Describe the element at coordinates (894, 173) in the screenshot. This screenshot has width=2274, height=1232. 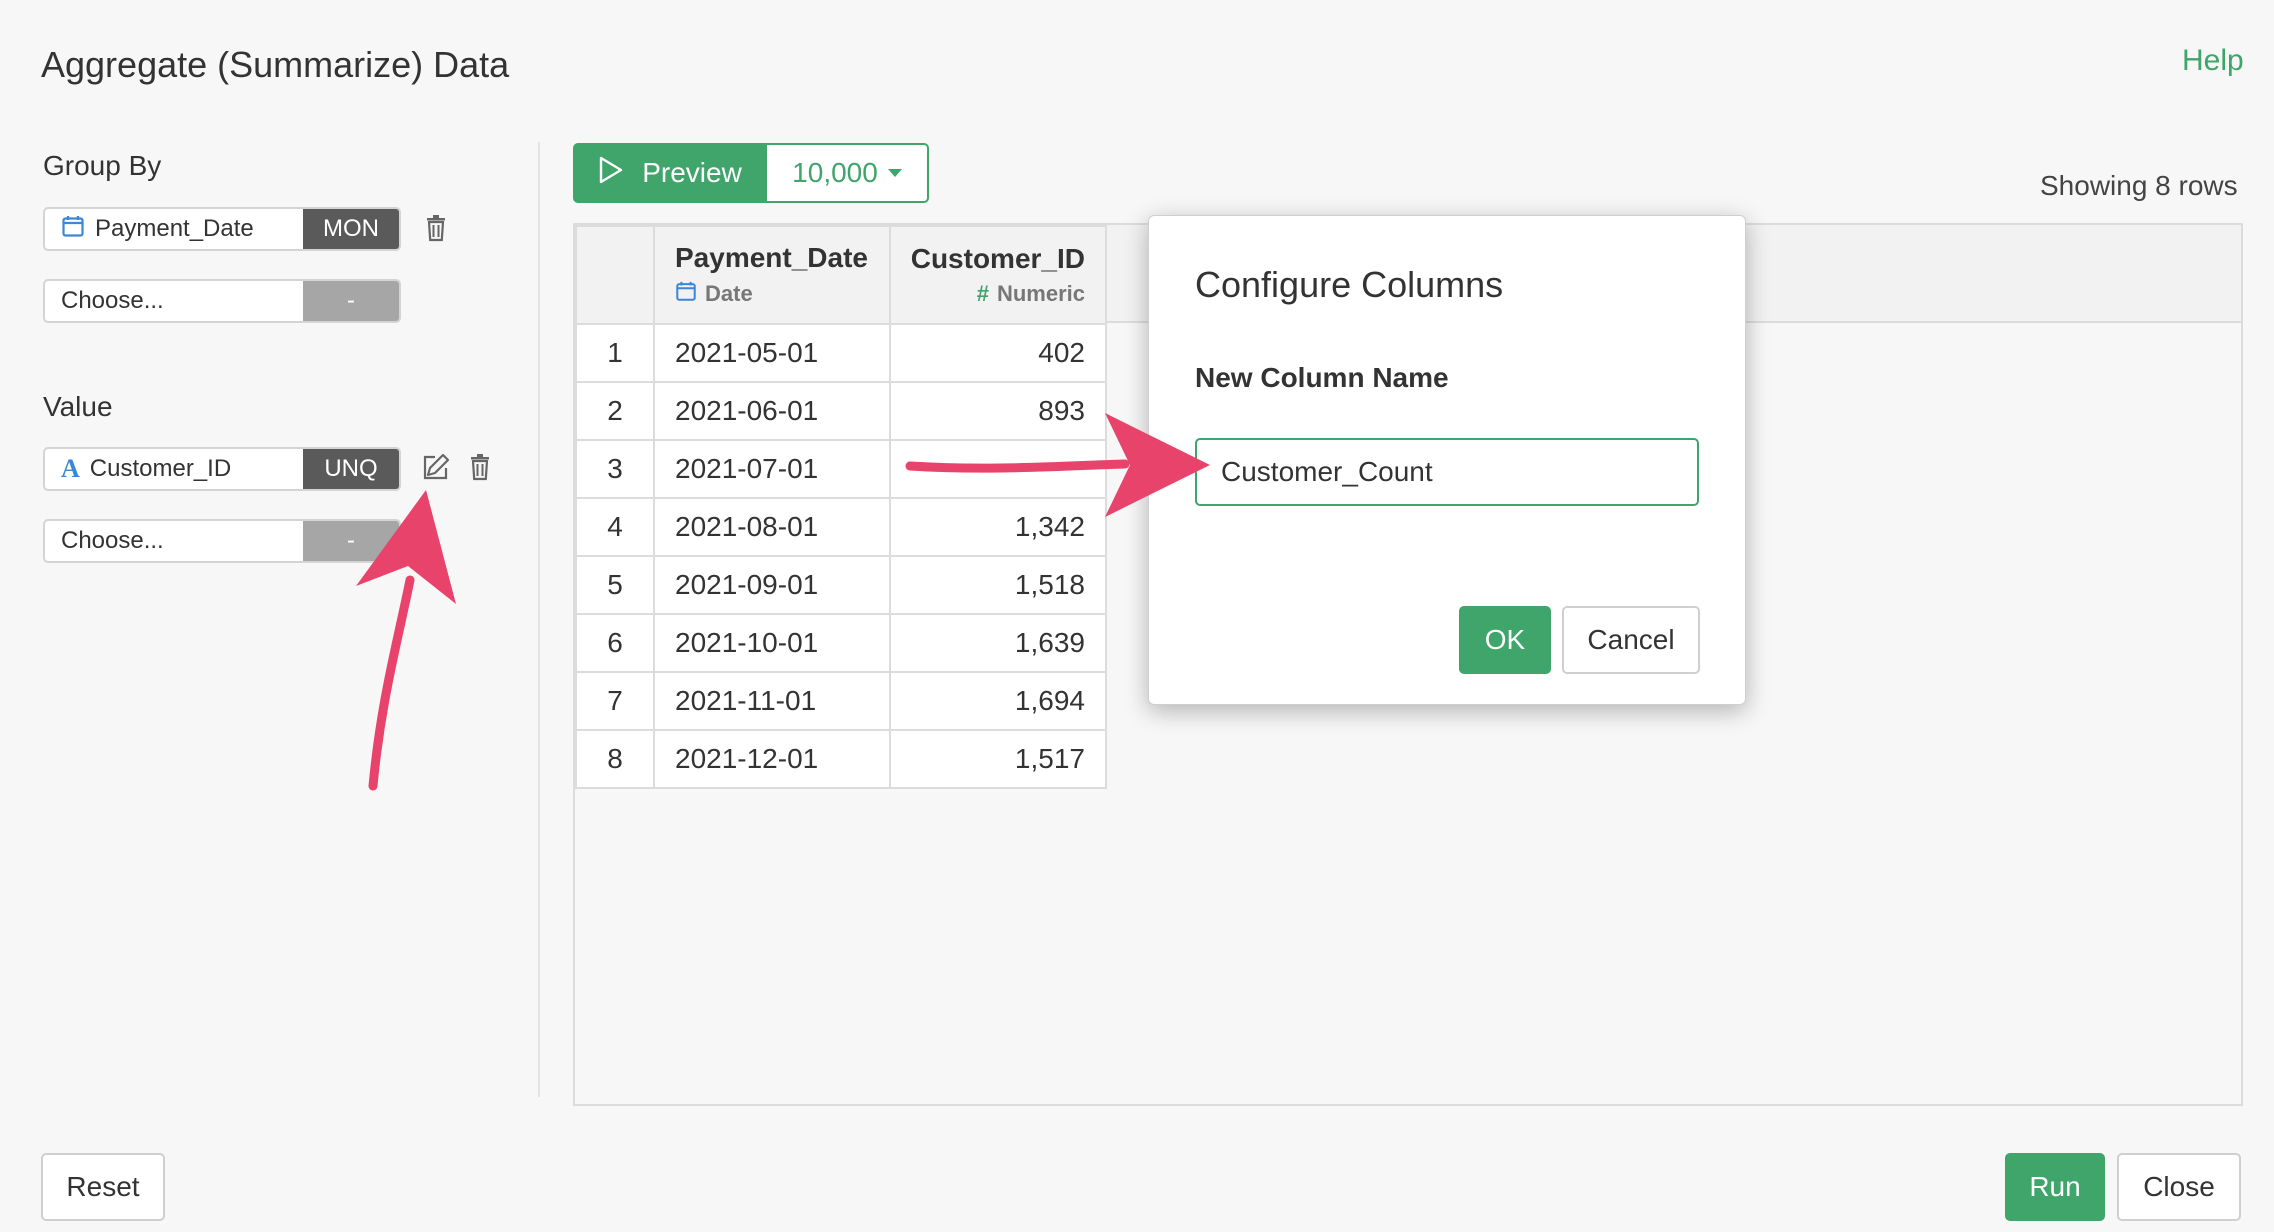
I see `chevron-down-icon` at that location.